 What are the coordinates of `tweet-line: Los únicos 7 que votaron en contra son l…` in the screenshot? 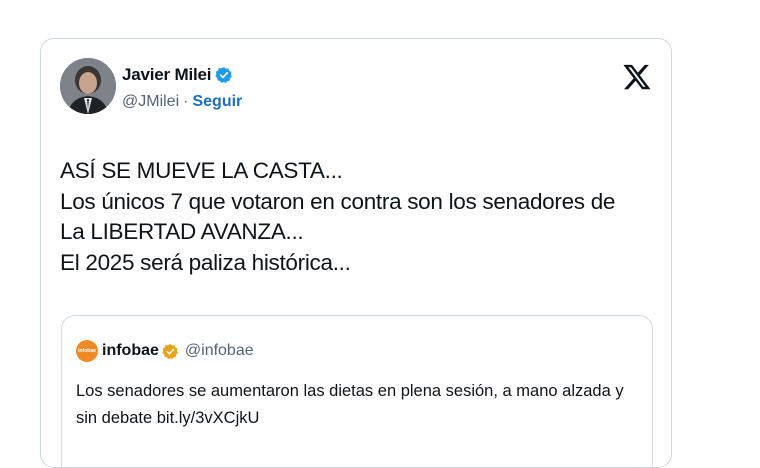 It's located at (338, 201).